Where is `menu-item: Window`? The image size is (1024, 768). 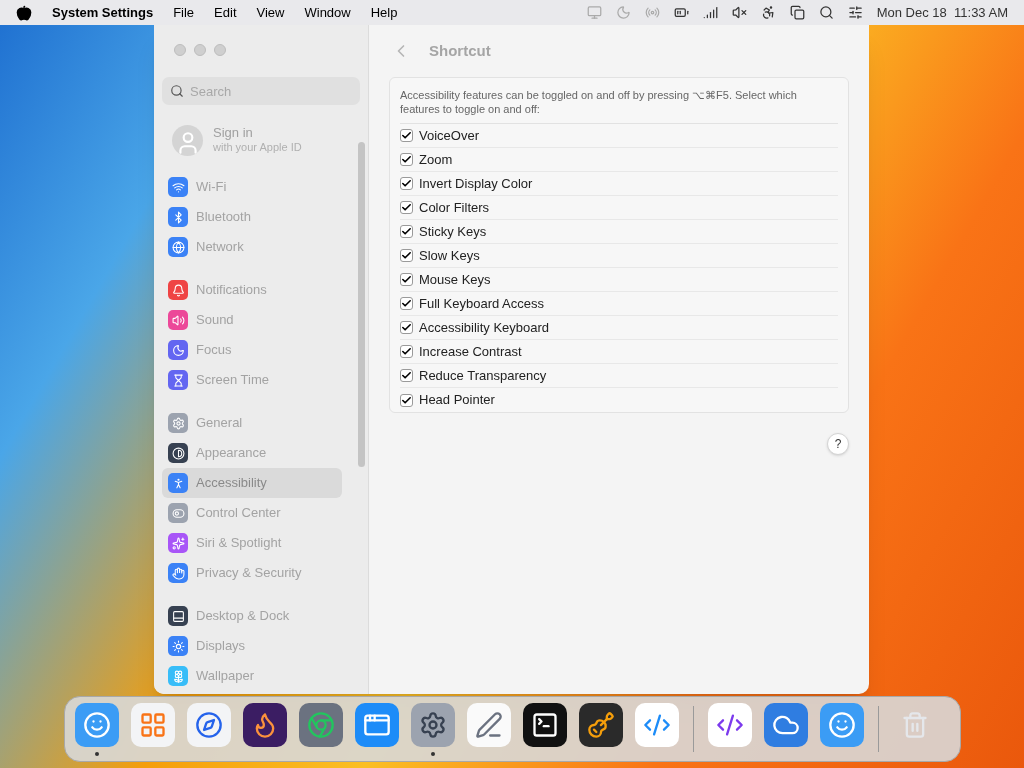
menu-item: Window is located at coordinates (327, 12).